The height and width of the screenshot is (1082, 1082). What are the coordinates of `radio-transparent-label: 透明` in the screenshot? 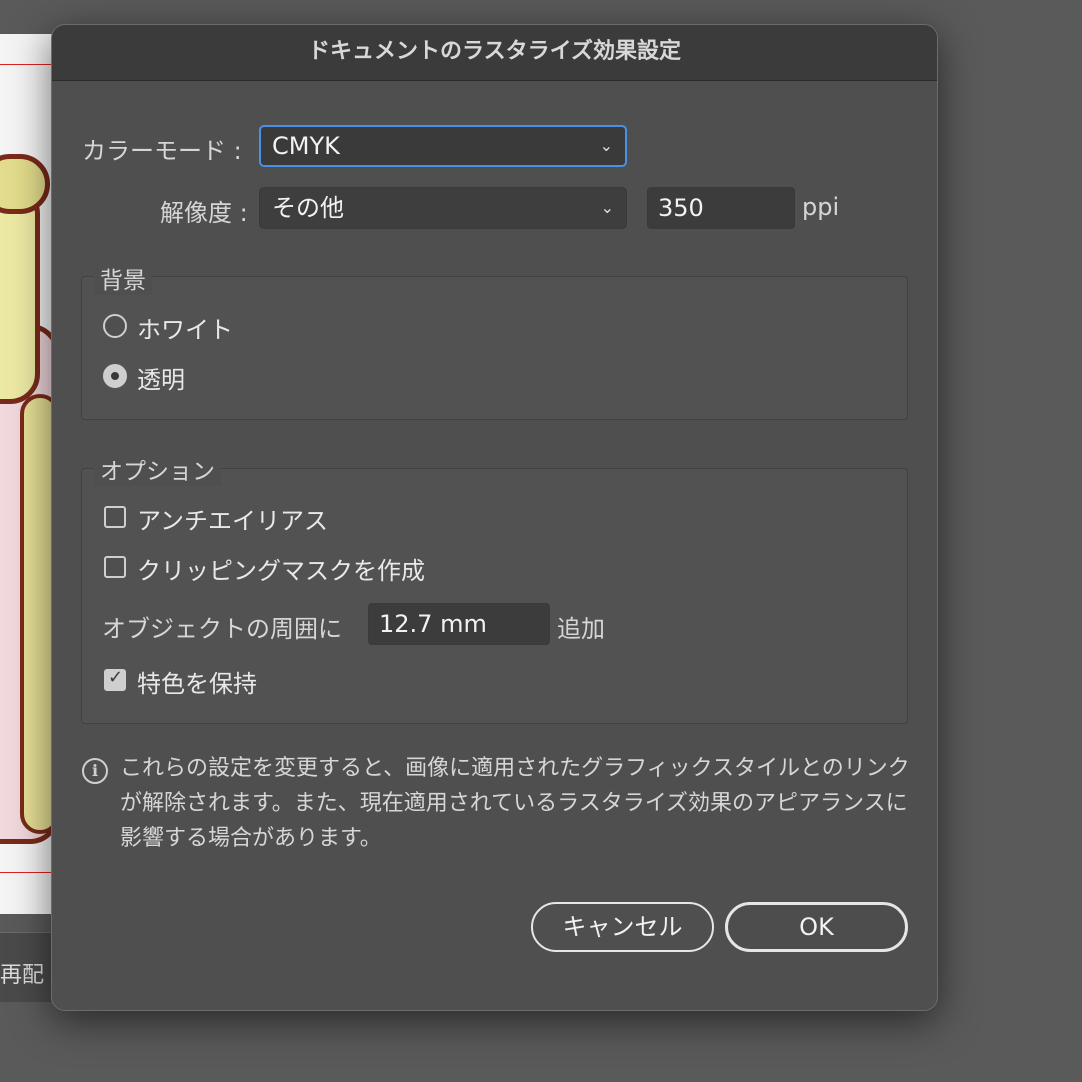 It's located at (161, 377).